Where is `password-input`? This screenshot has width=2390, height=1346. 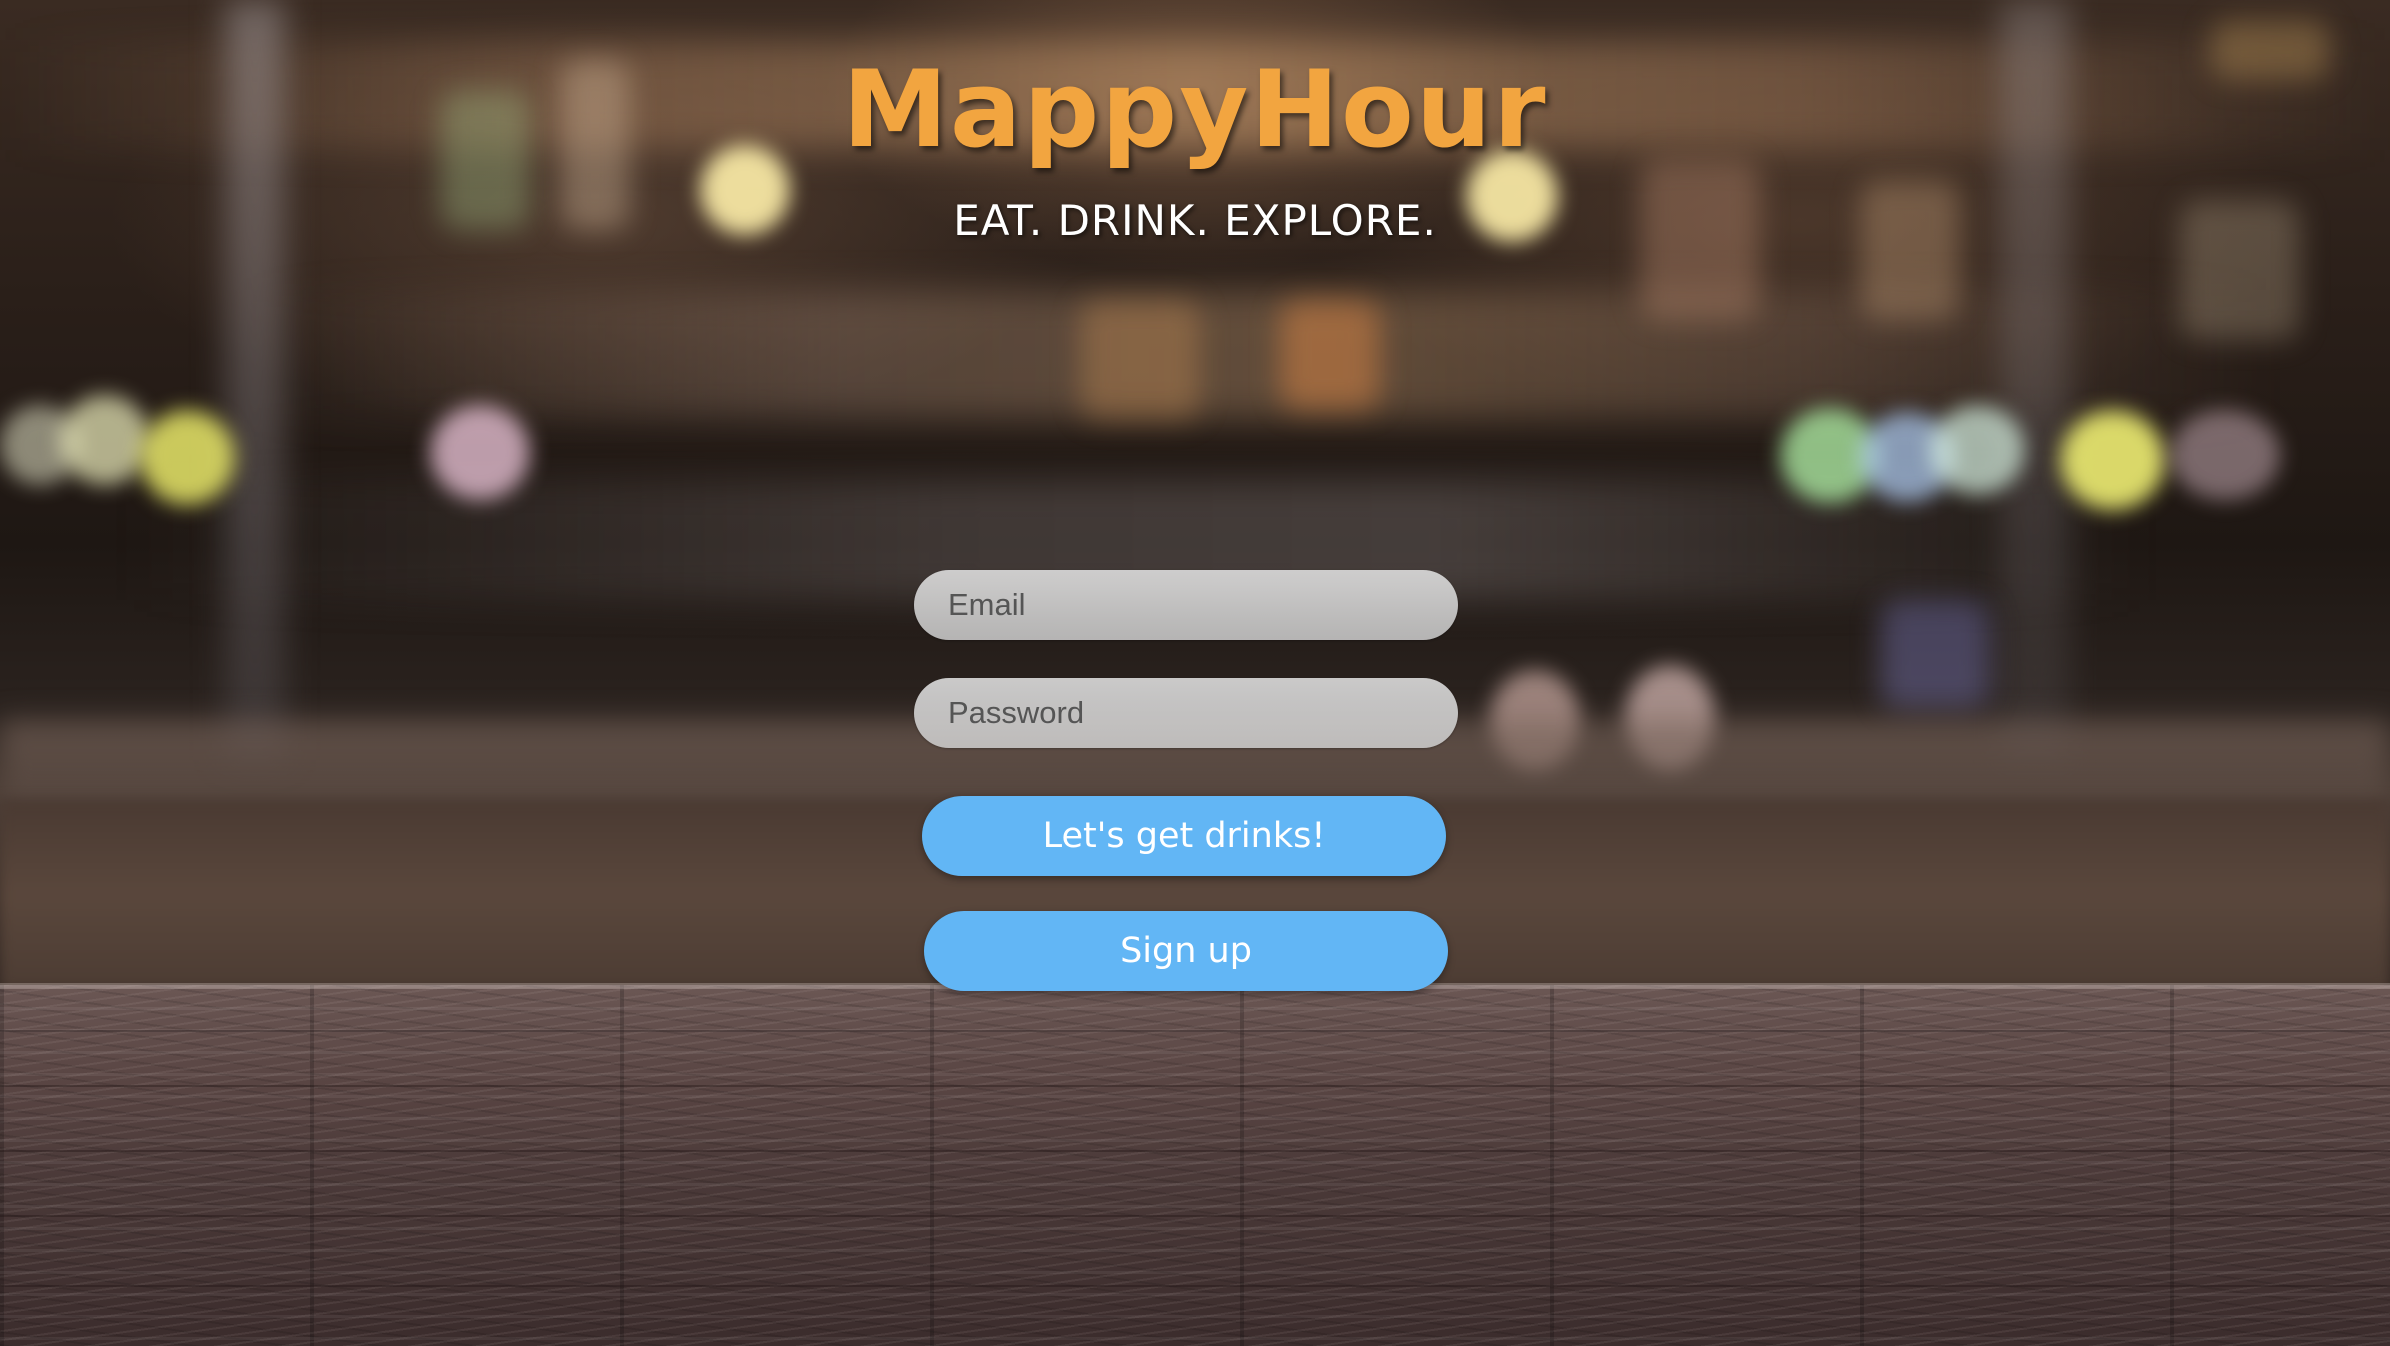 password-input is located at coordinates (1186, 713).